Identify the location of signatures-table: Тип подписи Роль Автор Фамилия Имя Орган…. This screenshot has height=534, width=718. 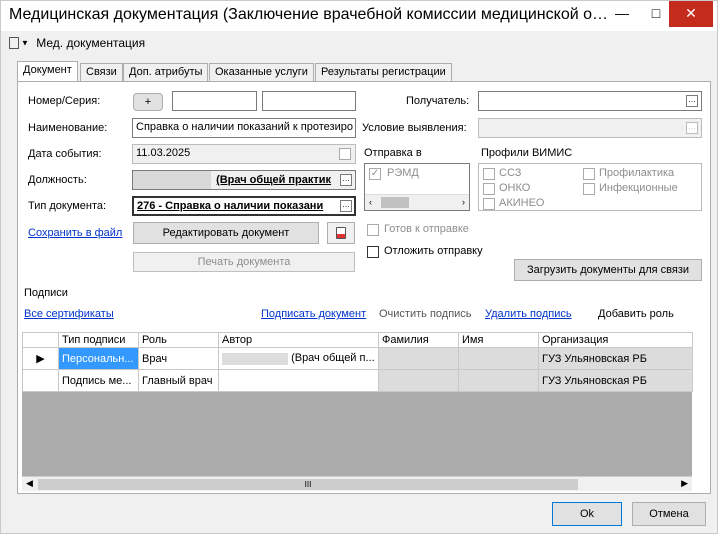
(357, 362).